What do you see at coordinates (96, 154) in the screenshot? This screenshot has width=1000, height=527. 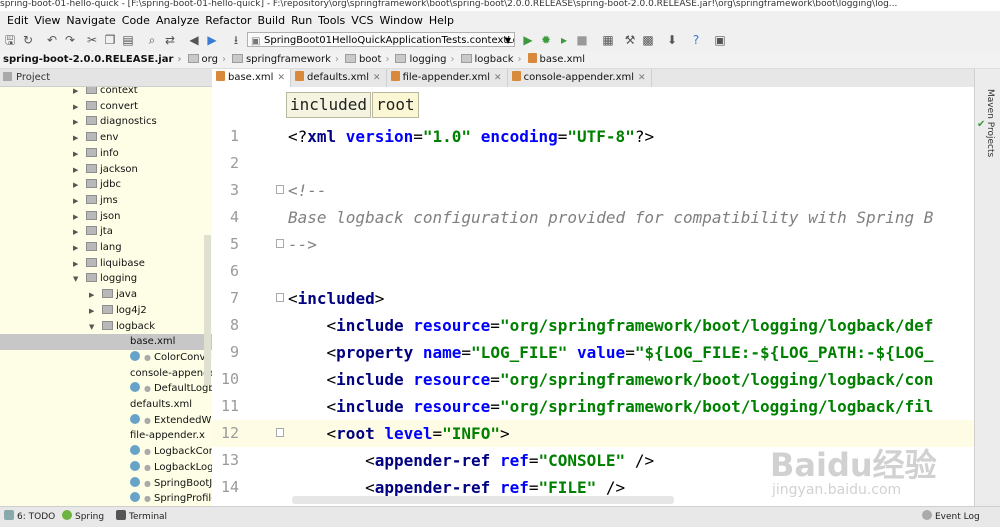 I see `tree-item-info: ▶ info` at bounding box center [96, 154].